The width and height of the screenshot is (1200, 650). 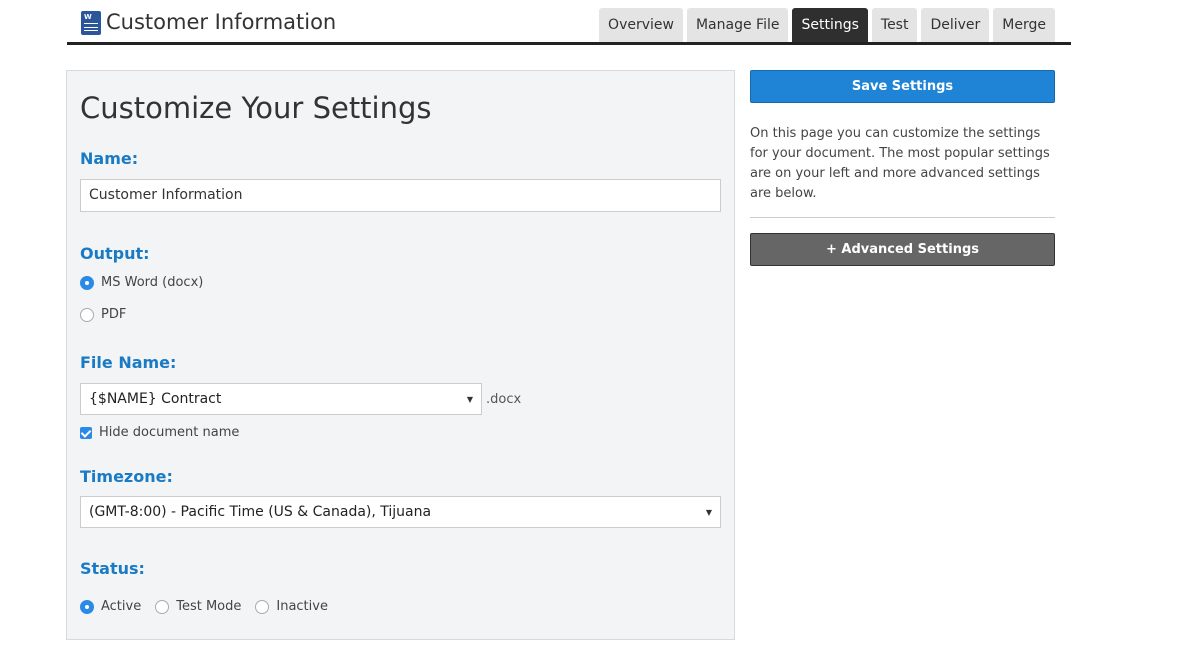 I want to click on status-options: Active Test Mode Inactive, so click(x=211, y=606).